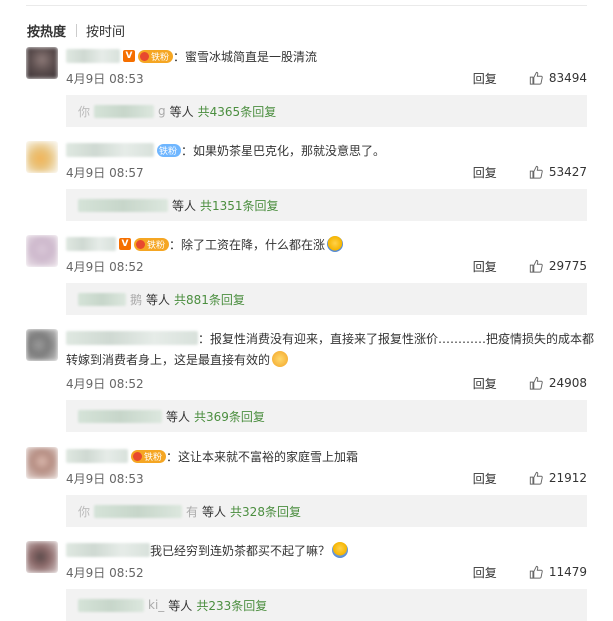 This screenshot has width=613, height=621. I want to click on sub-replies: 你 有 等人 共328条回复, so click(326, 511).